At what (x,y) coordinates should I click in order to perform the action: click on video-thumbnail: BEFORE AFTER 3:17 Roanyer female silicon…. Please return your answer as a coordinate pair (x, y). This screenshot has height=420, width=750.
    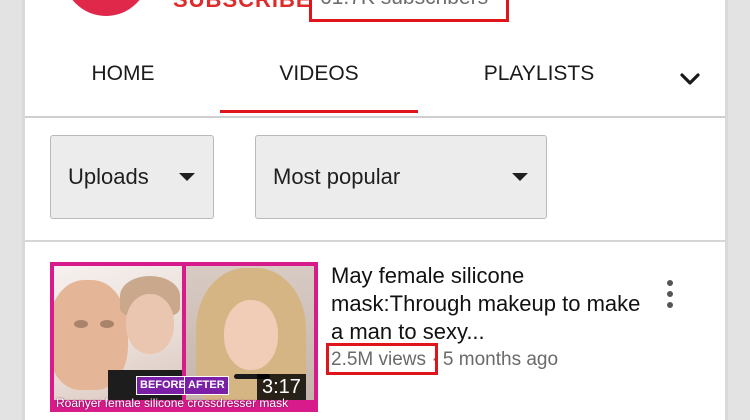
    Looking at the image, I should click on (184, 337).